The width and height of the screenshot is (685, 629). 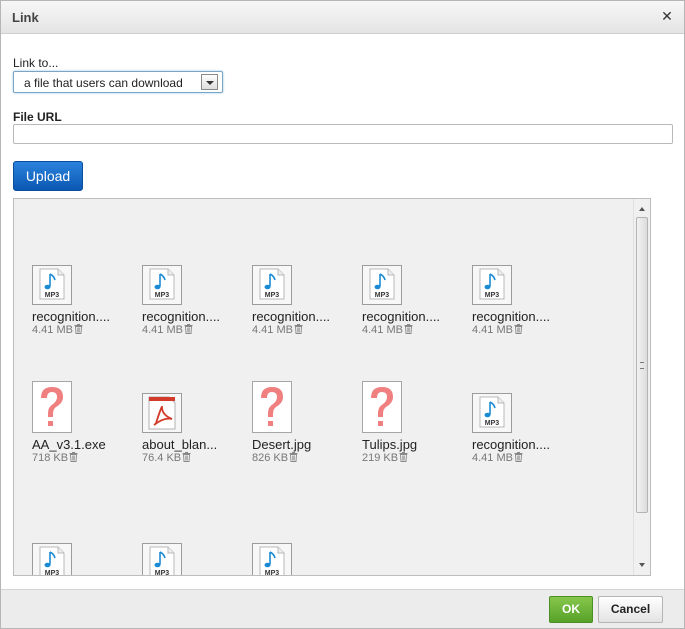 I want to click on link-to-selected-value: a file that users can download, so click(x=103, y=83).